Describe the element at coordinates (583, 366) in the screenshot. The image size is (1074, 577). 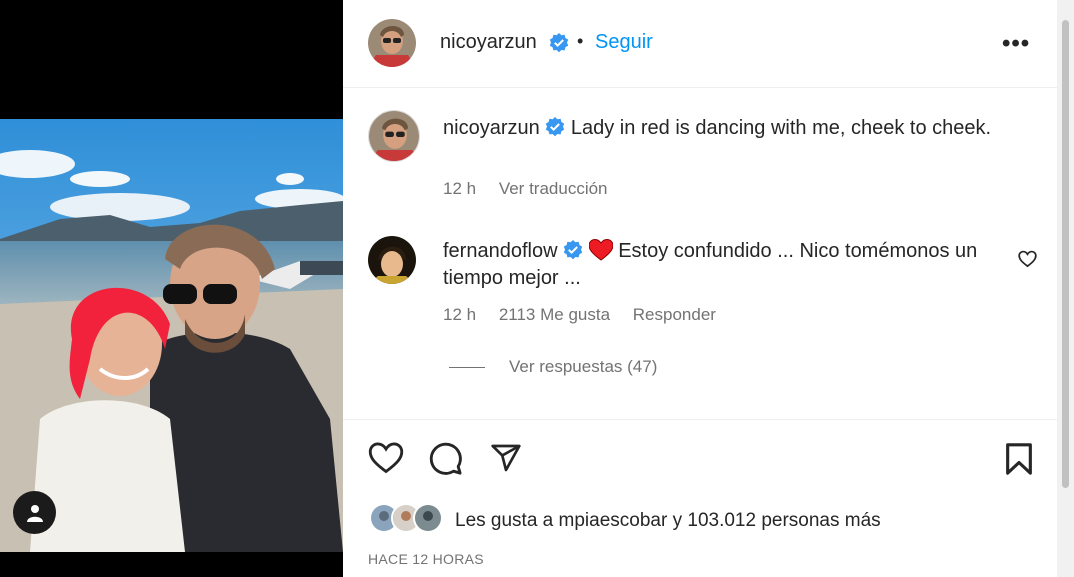
I see `view-replies-label: Ver respuestas (47)` at that location.